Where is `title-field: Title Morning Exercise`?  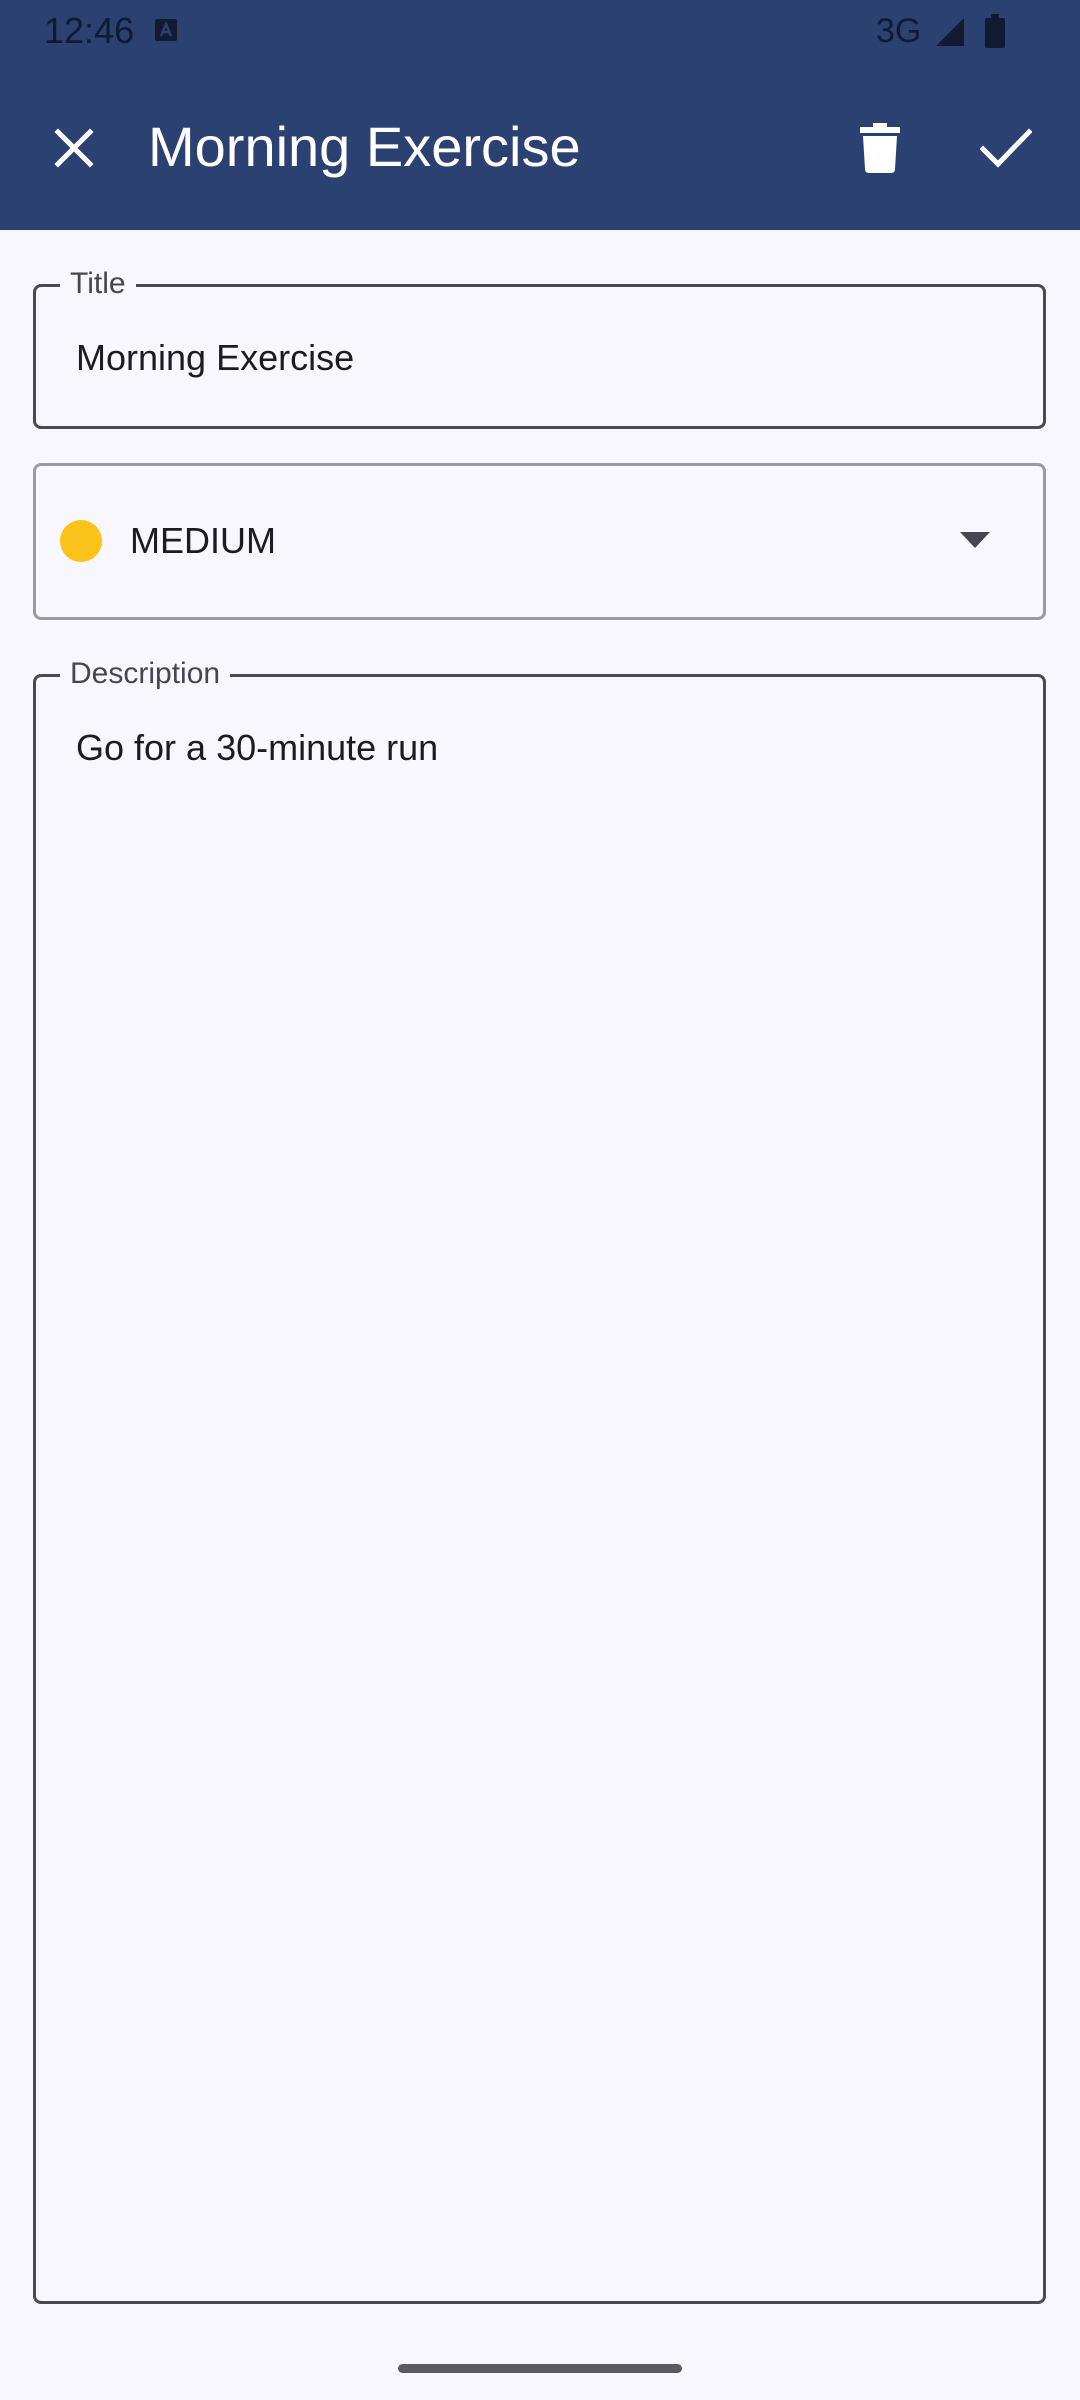
title-field: Title Morning Exercise is located at coordinates (539, 347).